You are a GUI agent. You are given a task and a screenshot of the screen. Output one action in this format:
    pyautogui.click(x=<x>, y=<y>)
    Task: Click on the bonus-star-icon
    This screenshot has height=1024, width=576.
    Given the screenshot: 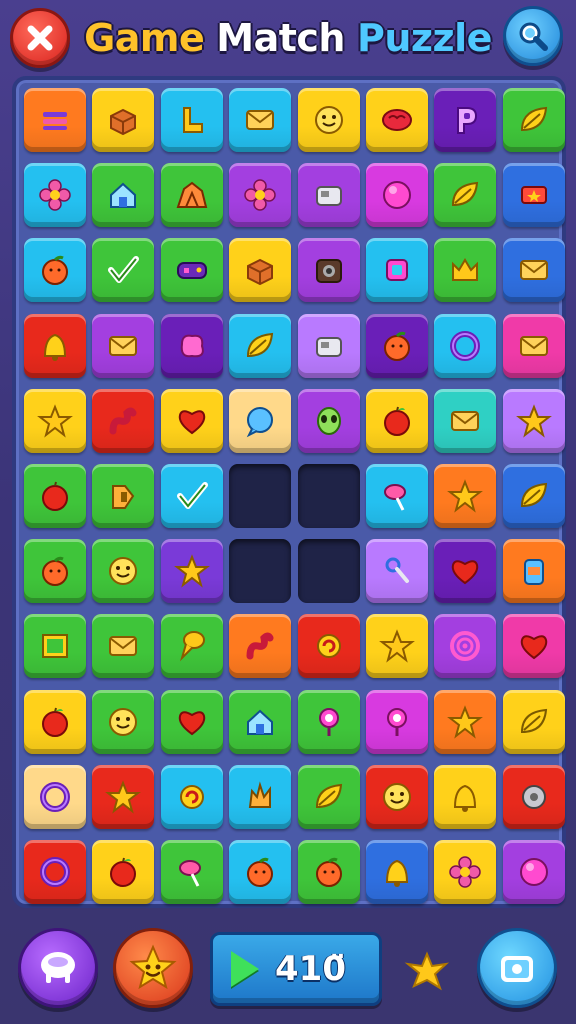 What is the action you would take?
    pyautogui.click(x=427, y=971)
    